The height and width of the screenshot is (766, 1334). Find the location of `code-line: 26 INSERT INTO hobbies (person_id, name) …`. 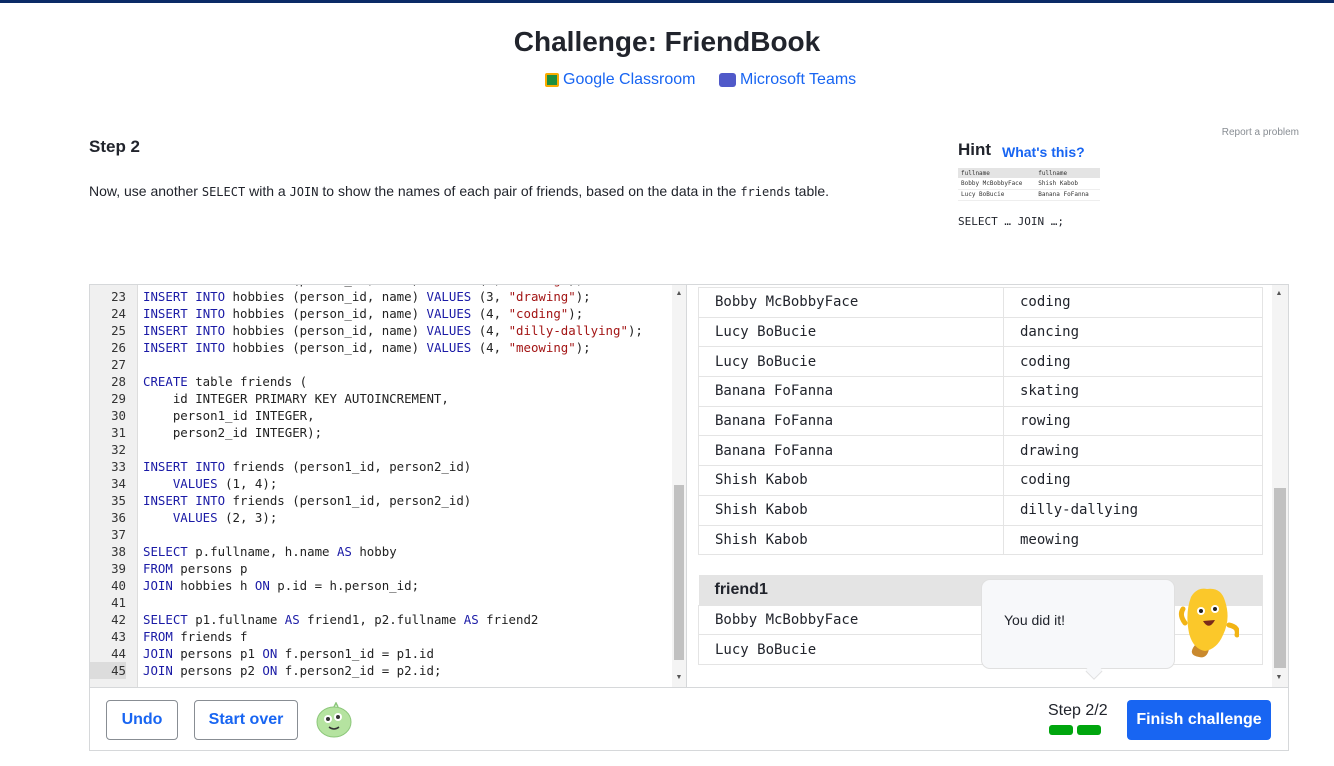

code-line: 26 INSERT INTO hobbies (person_id, name) … is located at coordinates (383, 347).